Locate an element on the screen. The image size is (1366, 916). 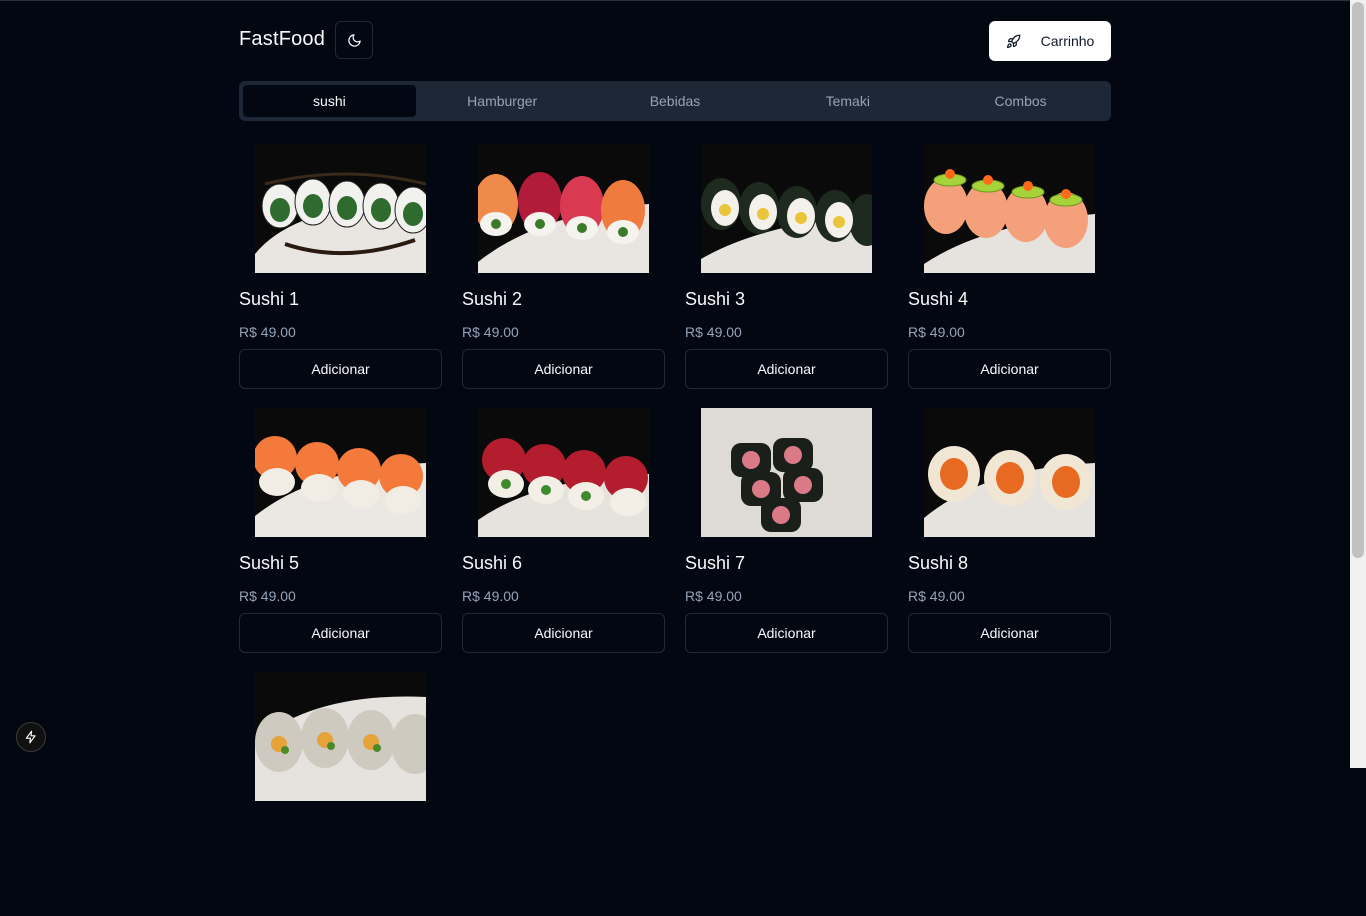
moon-icon is located at coordinates (354, 40).